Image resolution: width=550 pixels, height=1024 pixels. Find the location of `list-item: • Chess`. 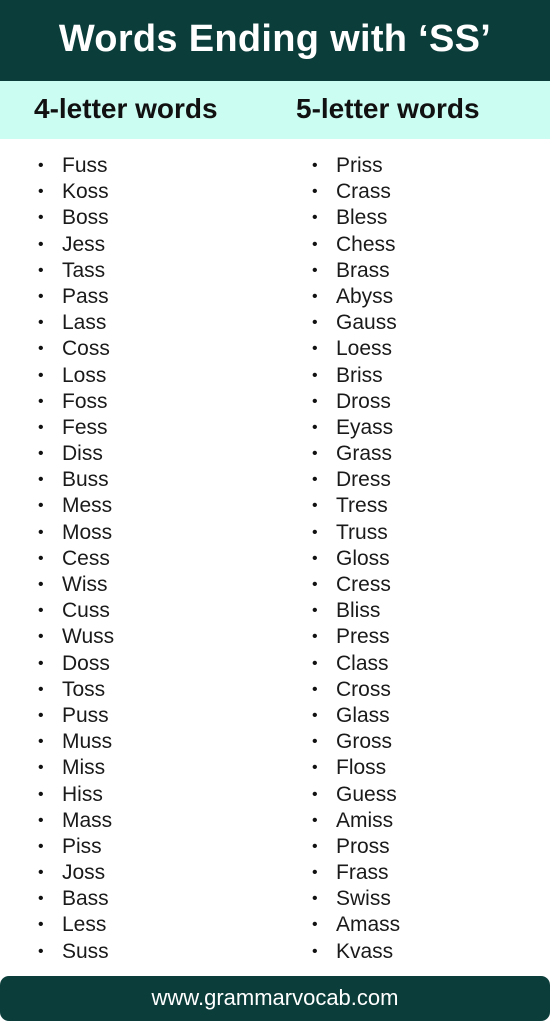

list-item: • Chess is located at coordinates (354, 245).